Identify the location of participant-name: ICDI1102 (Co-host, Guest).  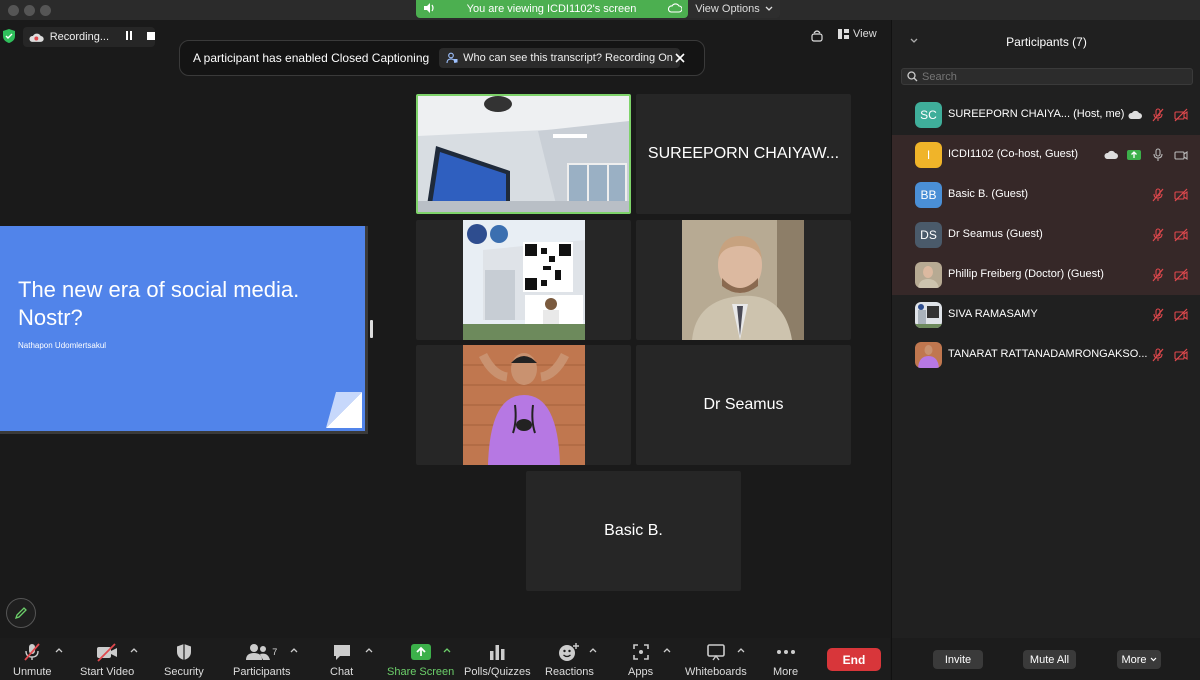
(1013, 154).